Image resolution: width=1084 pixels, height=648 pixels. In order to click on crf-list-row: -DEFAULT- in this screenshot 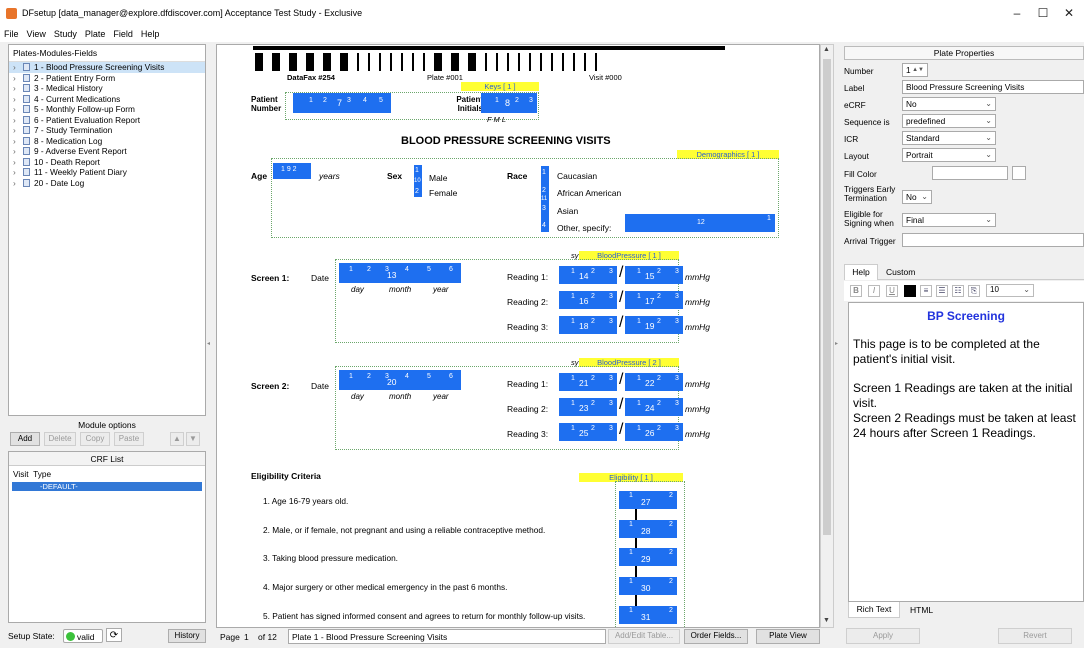, I will do `click(107, 486)`.